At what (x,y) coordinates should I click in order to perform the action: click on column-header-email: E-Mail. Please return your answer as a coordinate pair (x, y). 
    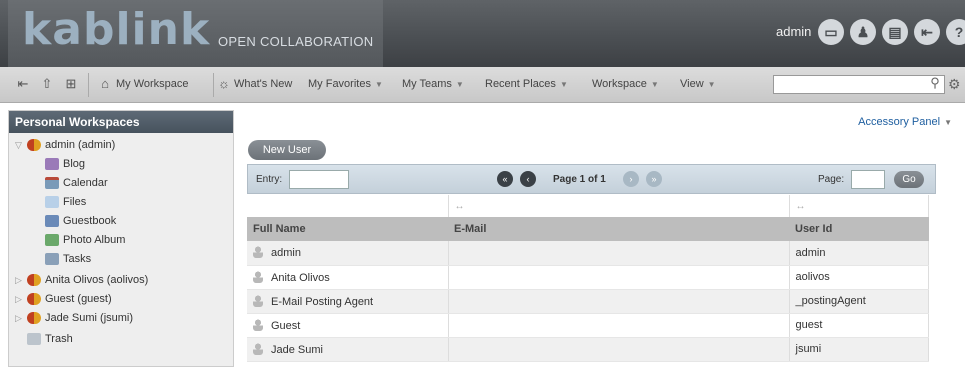
    Looking at the image, I should click on (618, 229).